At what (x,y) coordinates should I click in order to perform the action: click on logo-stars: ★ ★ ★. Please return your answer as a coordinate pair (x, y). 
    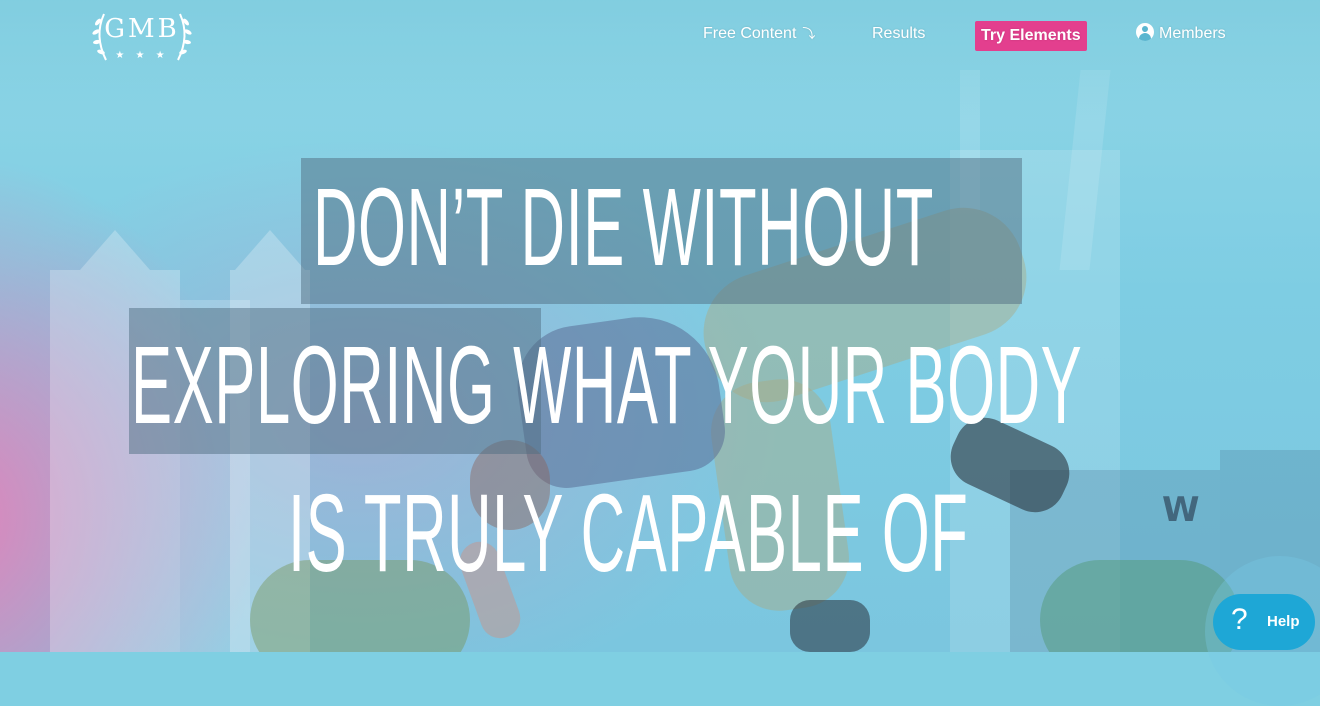
    Looking at the image, I should click on (142, 55).